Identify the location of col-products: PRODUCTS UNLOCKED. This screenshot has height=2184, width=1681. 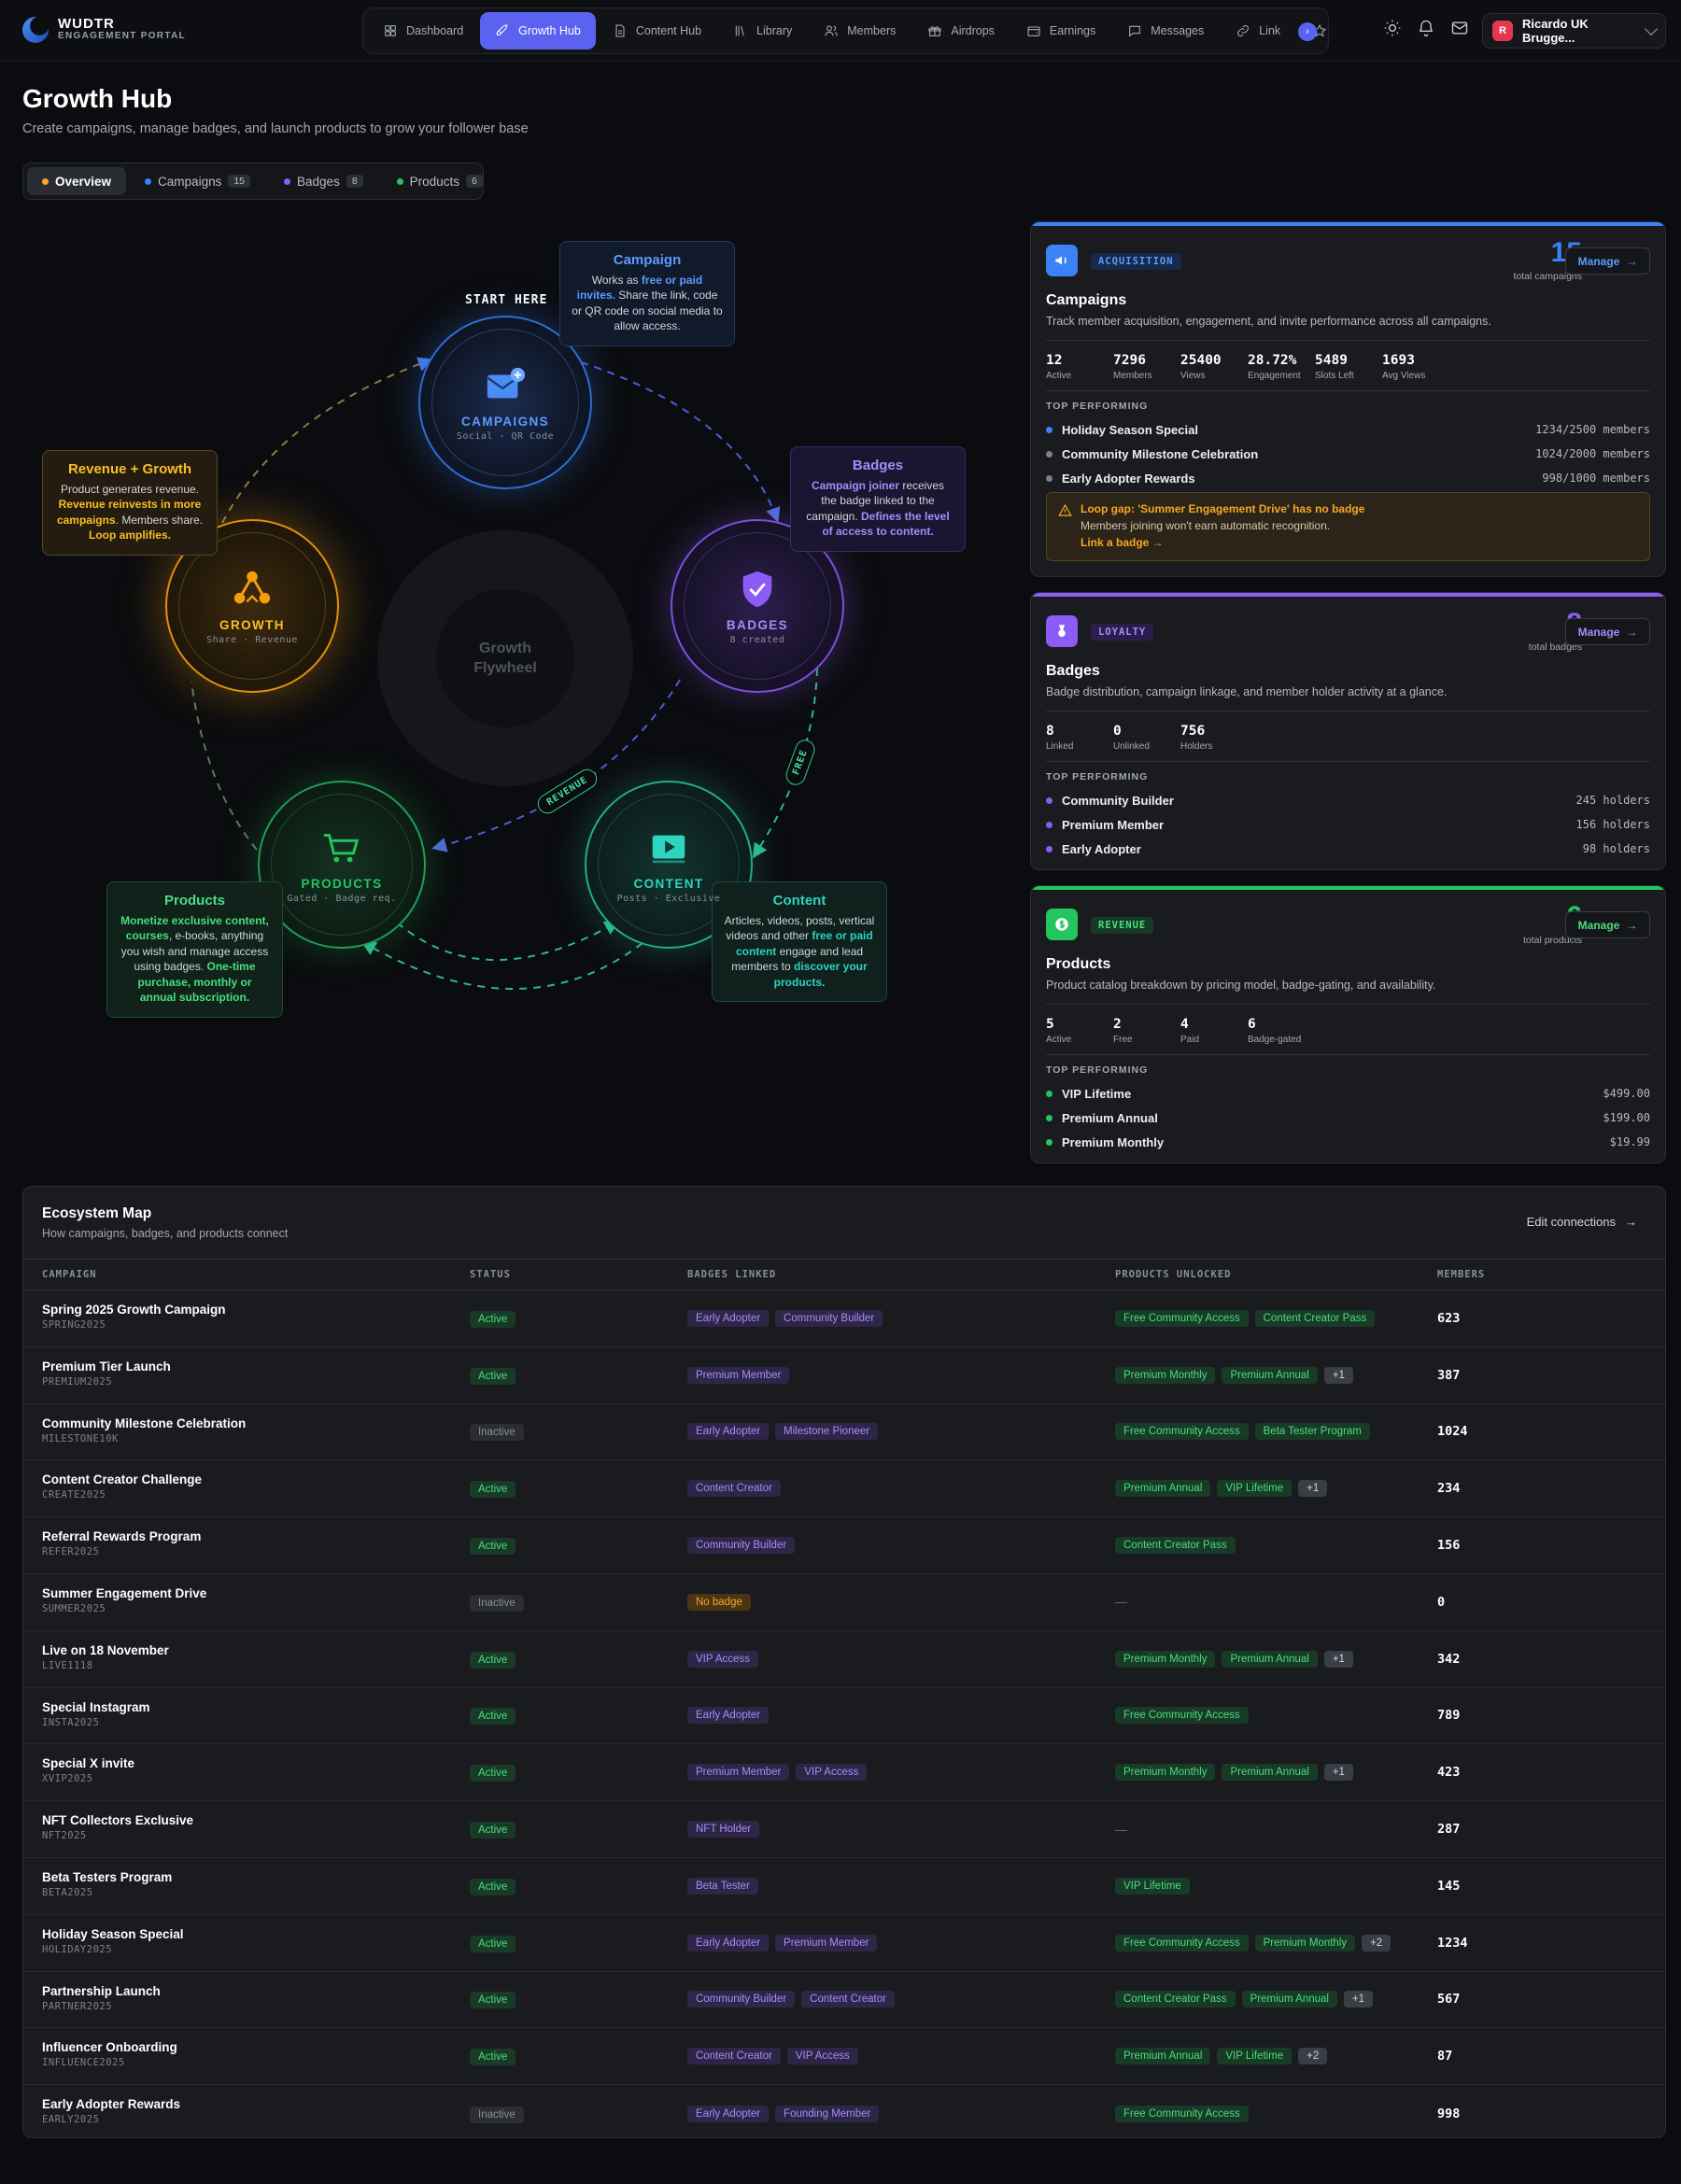
(1173, 1274).